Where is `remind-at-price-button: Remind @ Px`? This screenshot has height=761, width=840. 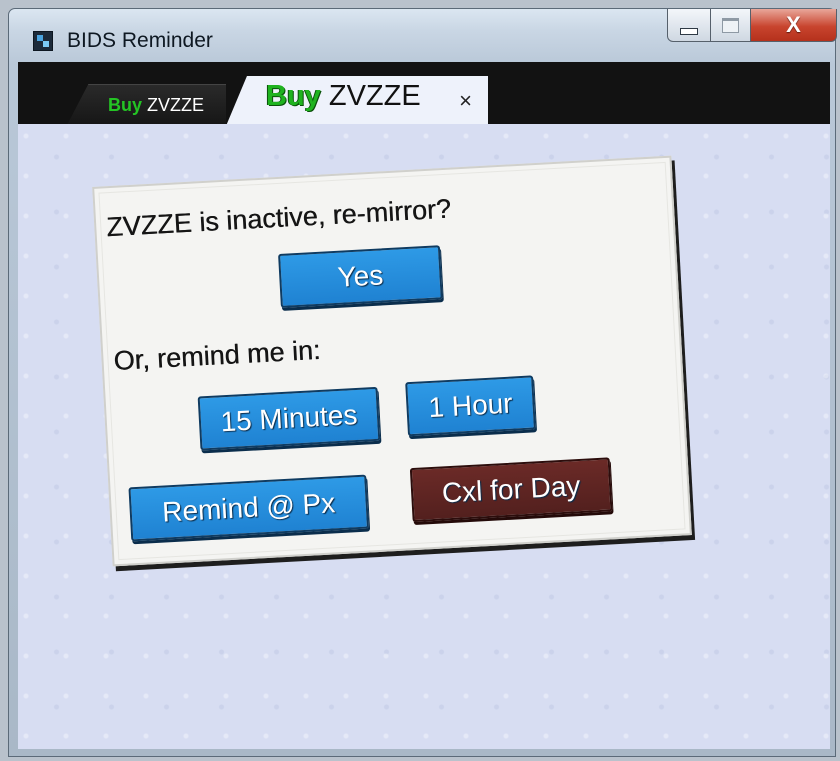 remind-at-price-button: Remind @ Px is located at coordinates (249, 508).